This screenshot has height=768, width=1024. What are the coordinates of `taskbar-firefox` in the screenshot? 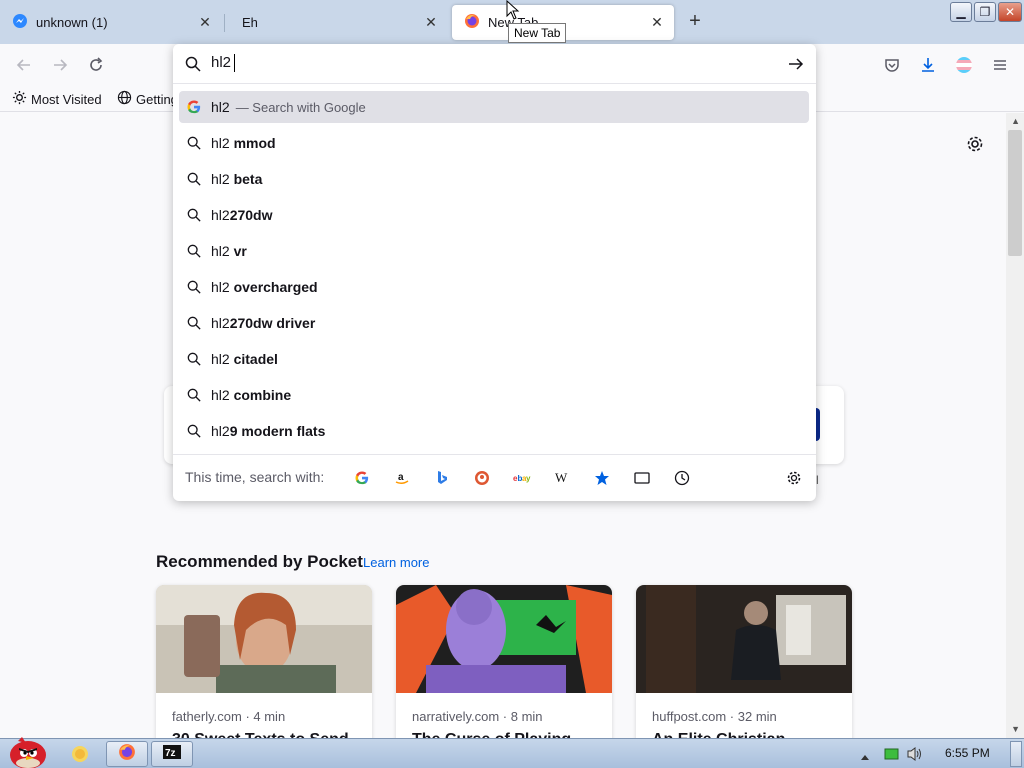 It's located at (127, 754).